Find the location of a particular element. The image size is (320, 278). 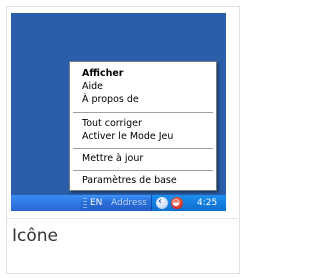

address-toolbar-label: Address is located at coordinates (129, 203).